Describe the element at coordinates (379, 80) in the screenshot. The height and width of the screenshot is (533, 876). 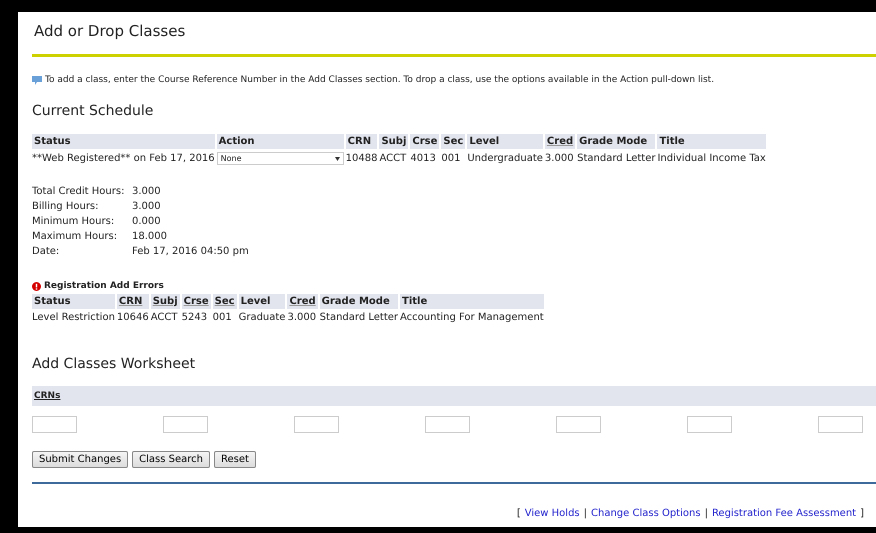
I see `instructions-text: To add a class, enter the Course Reference Number in the Add Classes section. To drop a class, use the options available in the Action pull-down list.` at that location.